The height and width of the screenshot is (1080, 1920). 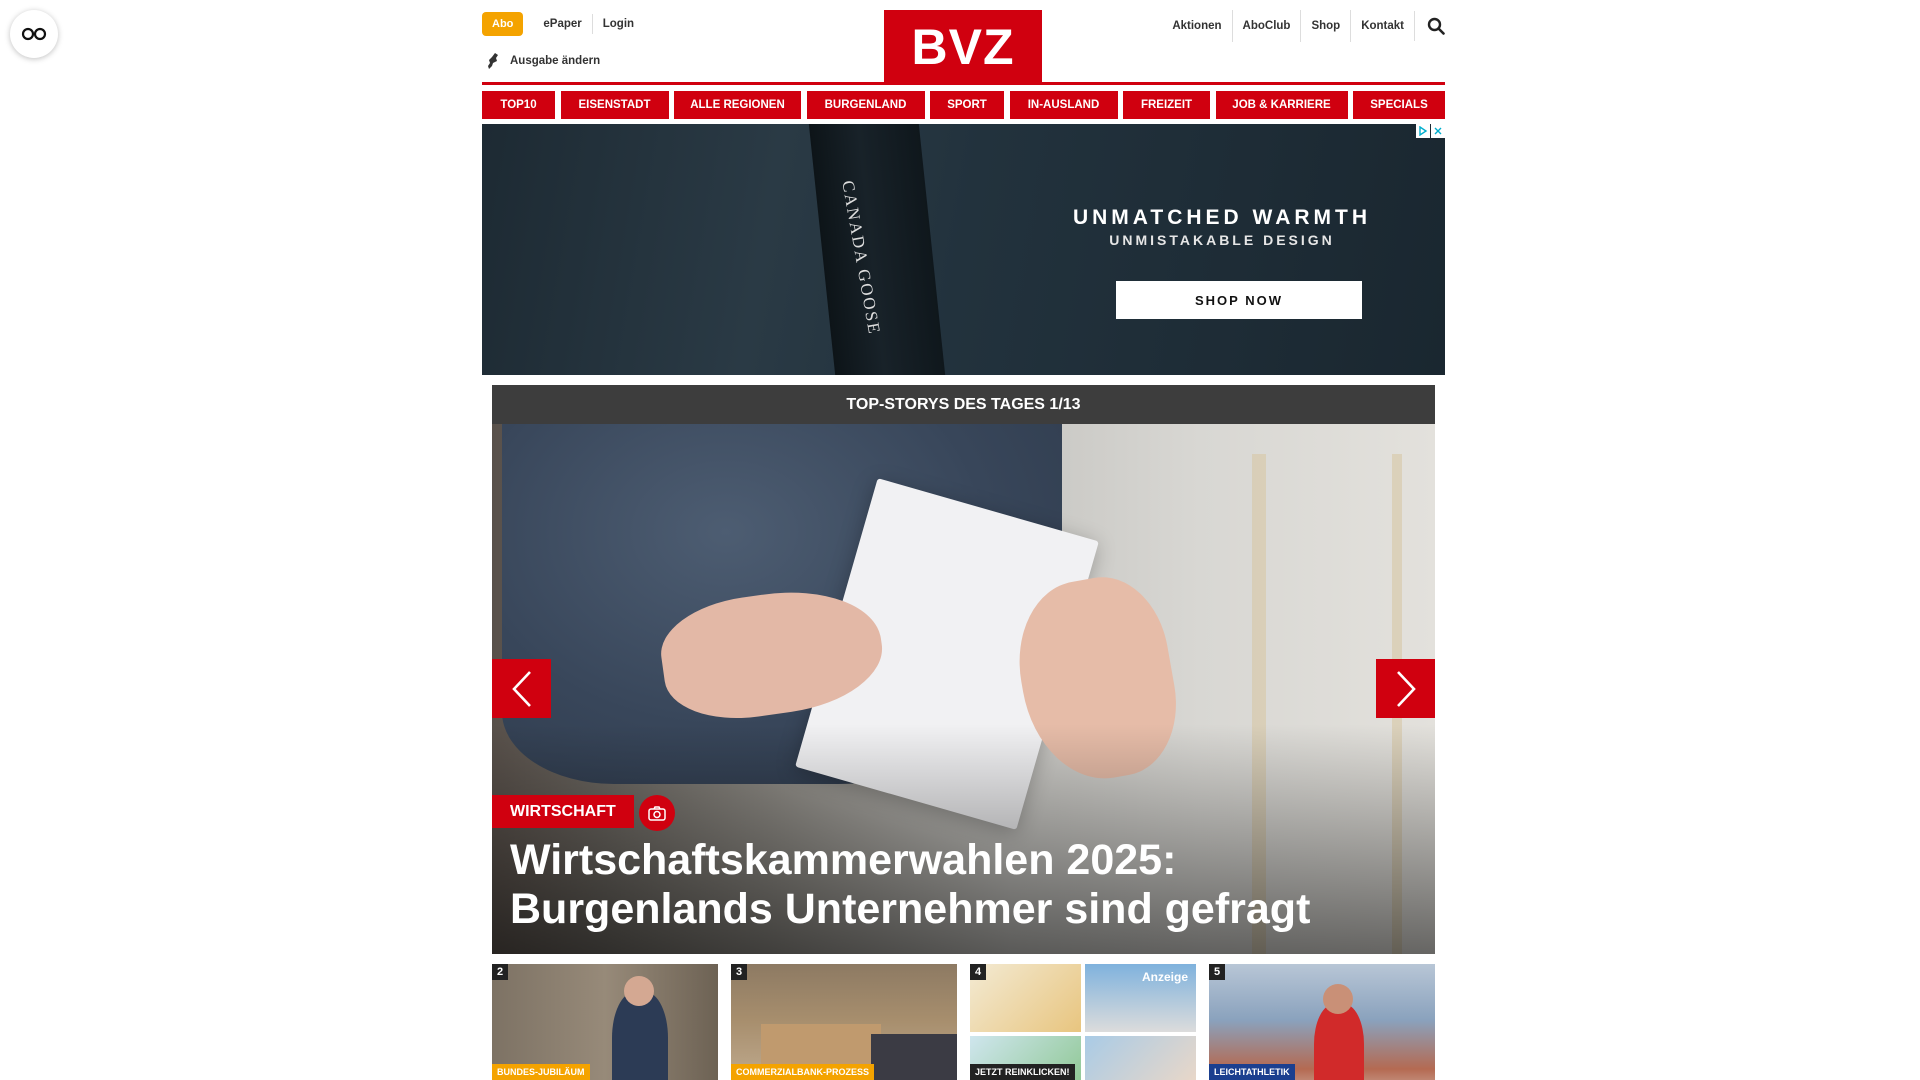 I want to click on story-headline-line1: Wirtschaftskammerwahlen 2025:, so click(x=843, y=860).